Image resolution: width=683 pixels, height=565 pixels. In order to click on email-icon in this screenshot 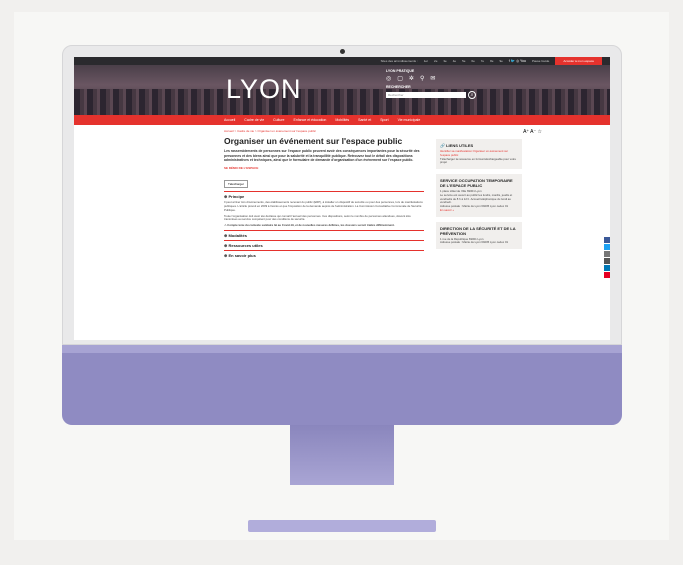, I will do `click(607, 261)`.